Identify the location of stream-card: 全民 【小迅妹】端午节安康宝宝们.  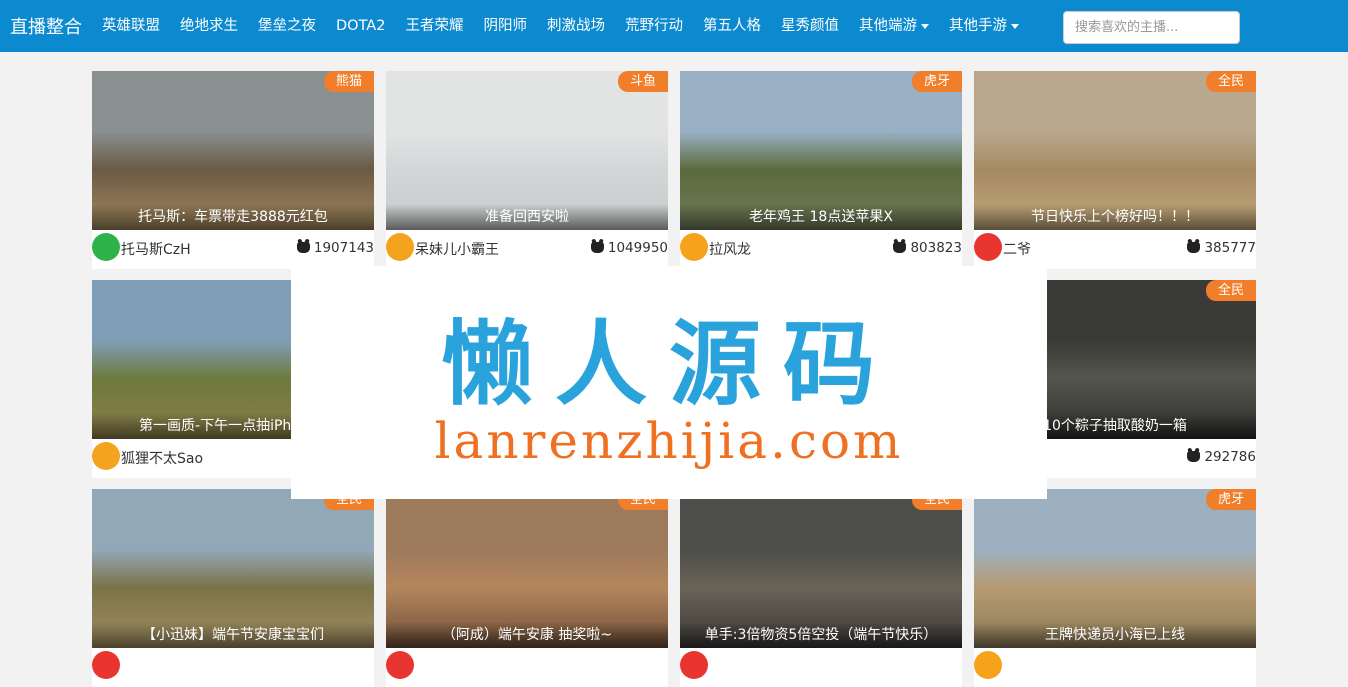
(233, 588).